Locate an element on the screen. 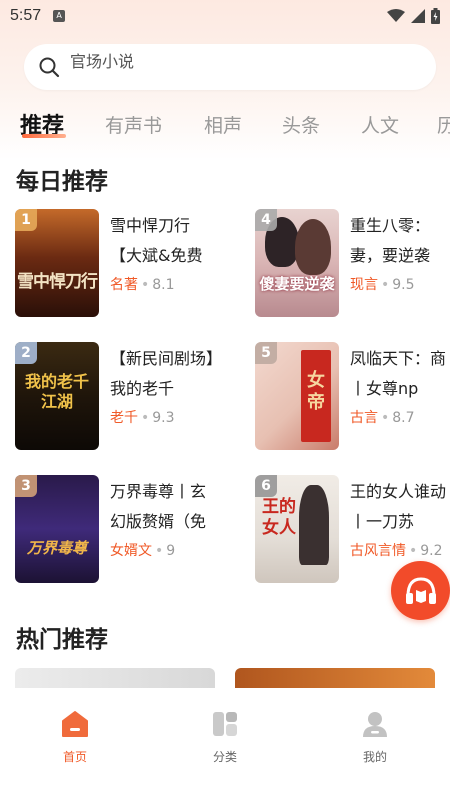  book-cover: 女帝 5 is located at coordinates (297, 396).